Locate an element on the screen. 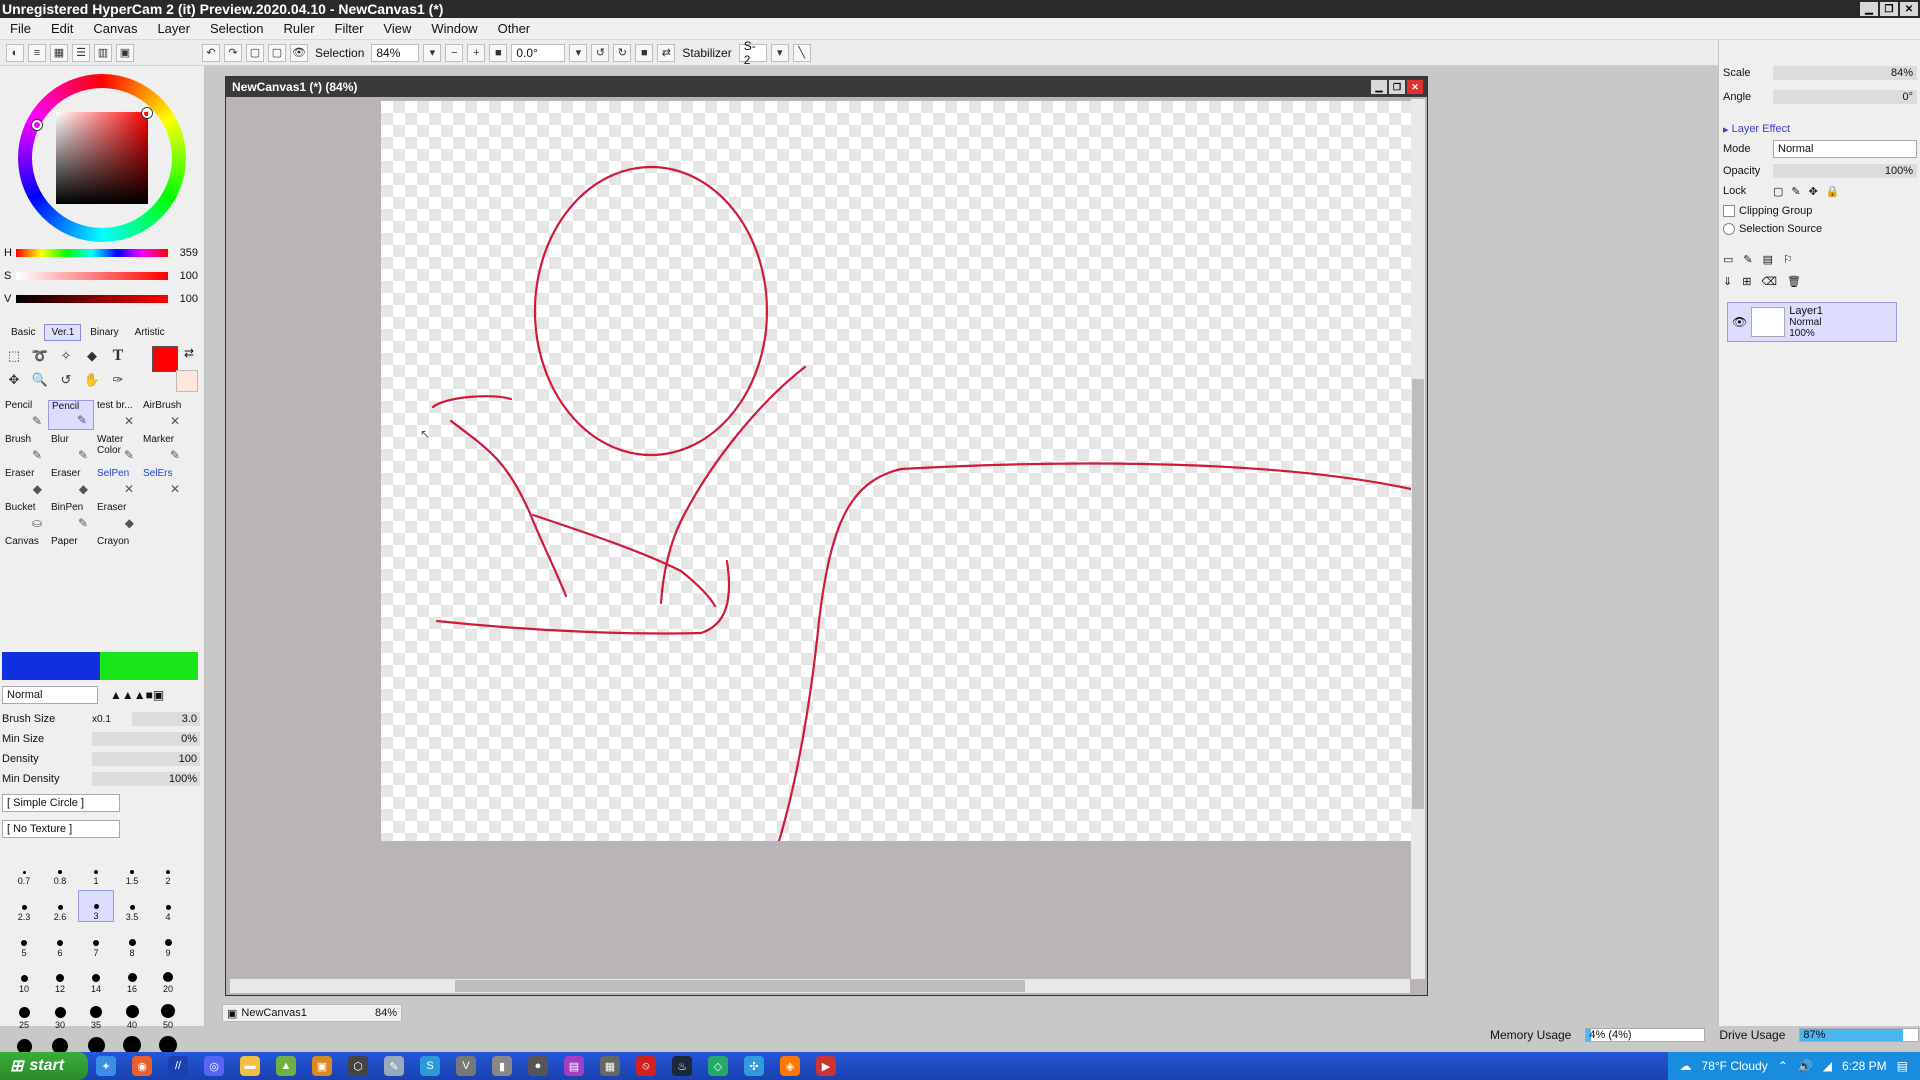 This screenshot has height=1080, width=1920. zoom-tool-icon: 🔍 is located at coordinates (40, 380).